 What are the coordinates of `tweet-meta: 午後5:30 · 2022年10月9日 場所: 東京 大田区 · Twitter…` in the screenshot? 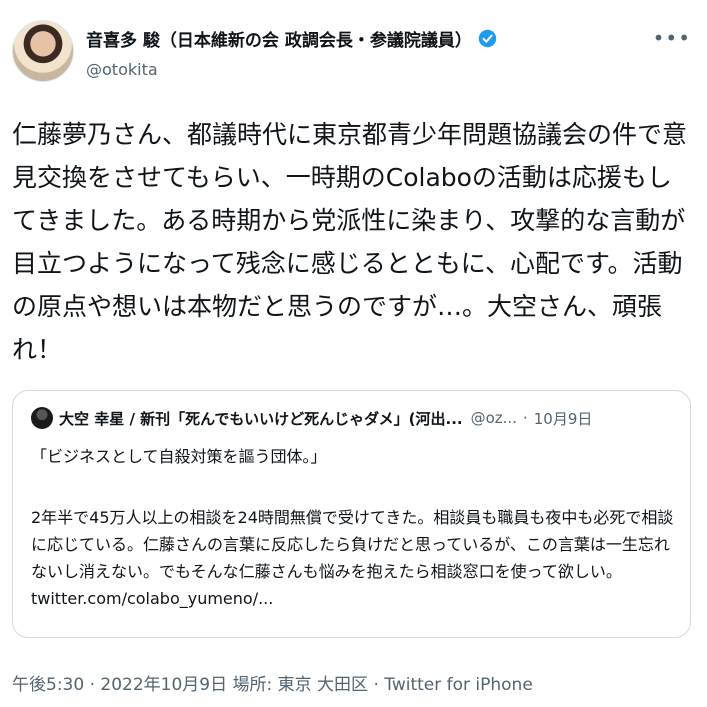 It's located at (272, 682).